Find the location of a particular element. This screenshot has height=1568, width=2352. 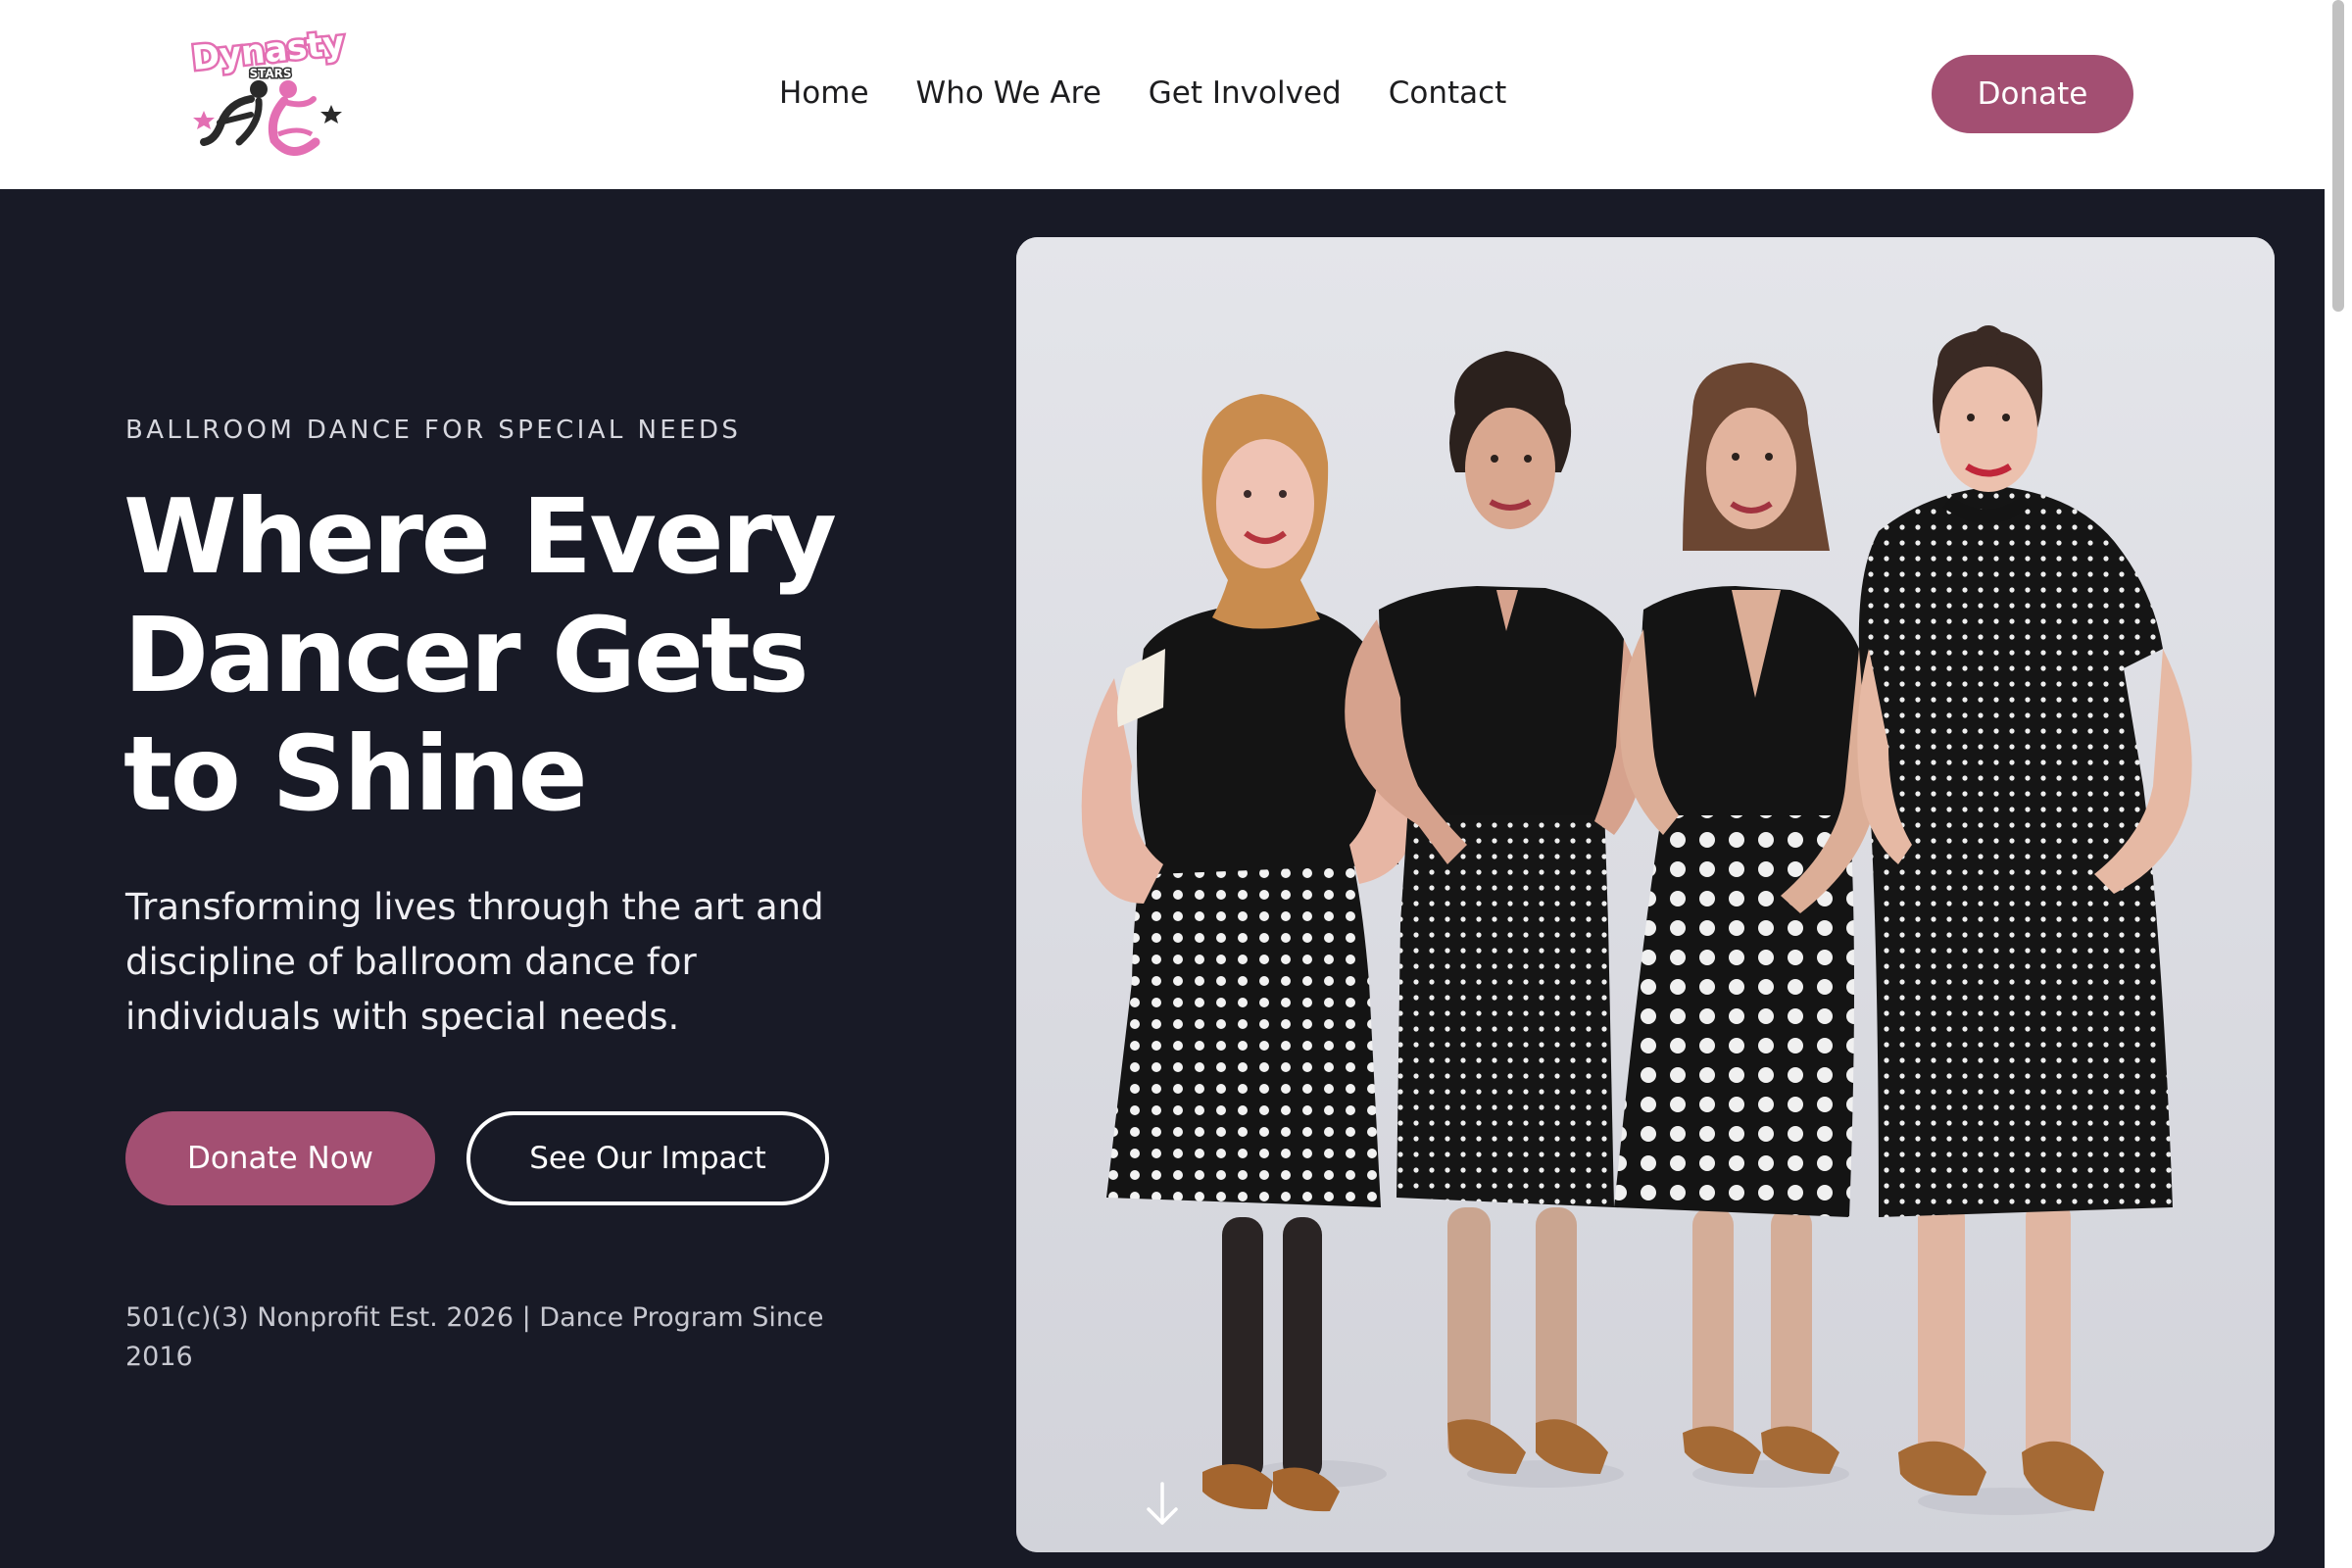

nav-home: Home is located at coordinates (824, 93).